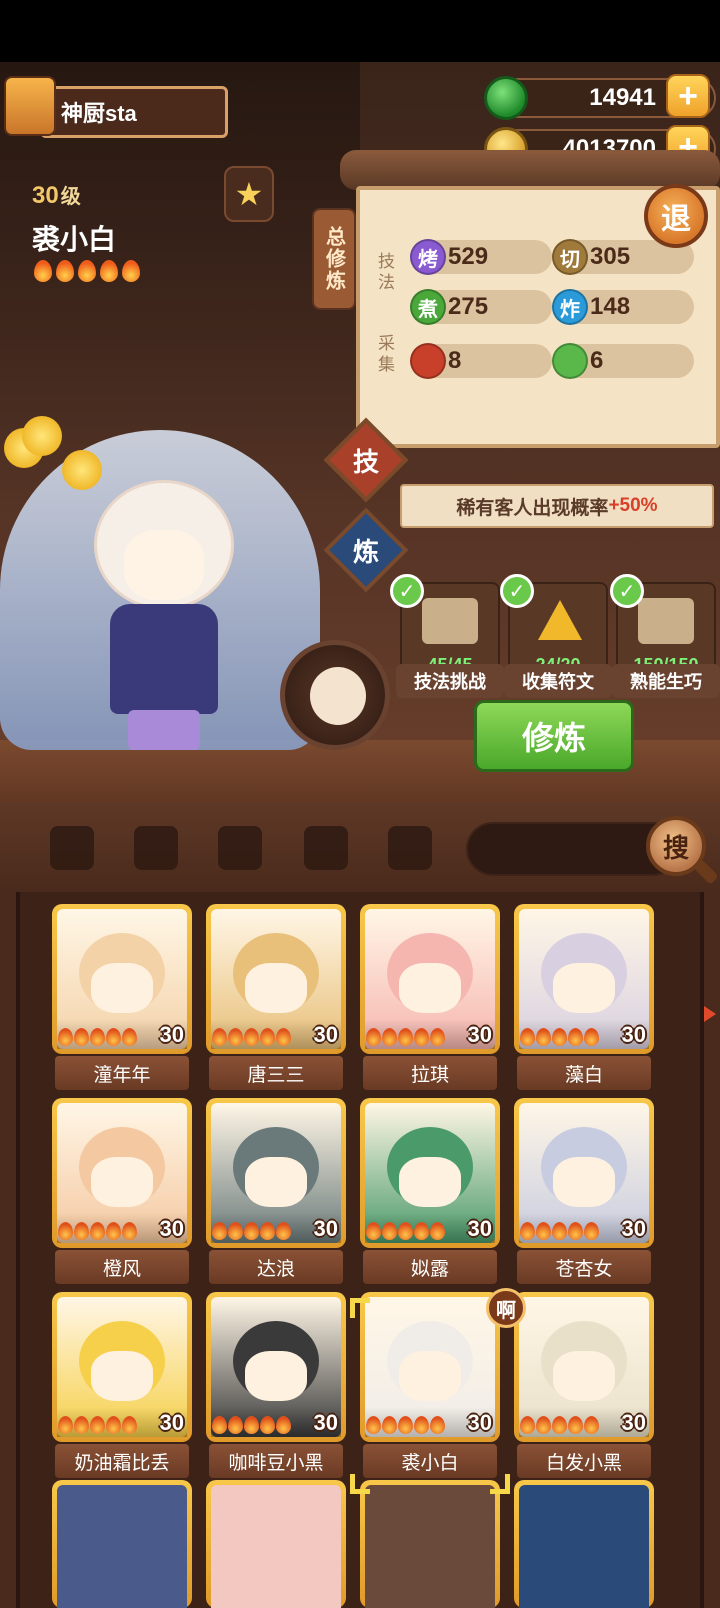 This screenshot has height=1608, width=720. What do you see at coordinates (42, 436) in the screenshot?
I see `blossom-icon` at bounding box center [42, 436].